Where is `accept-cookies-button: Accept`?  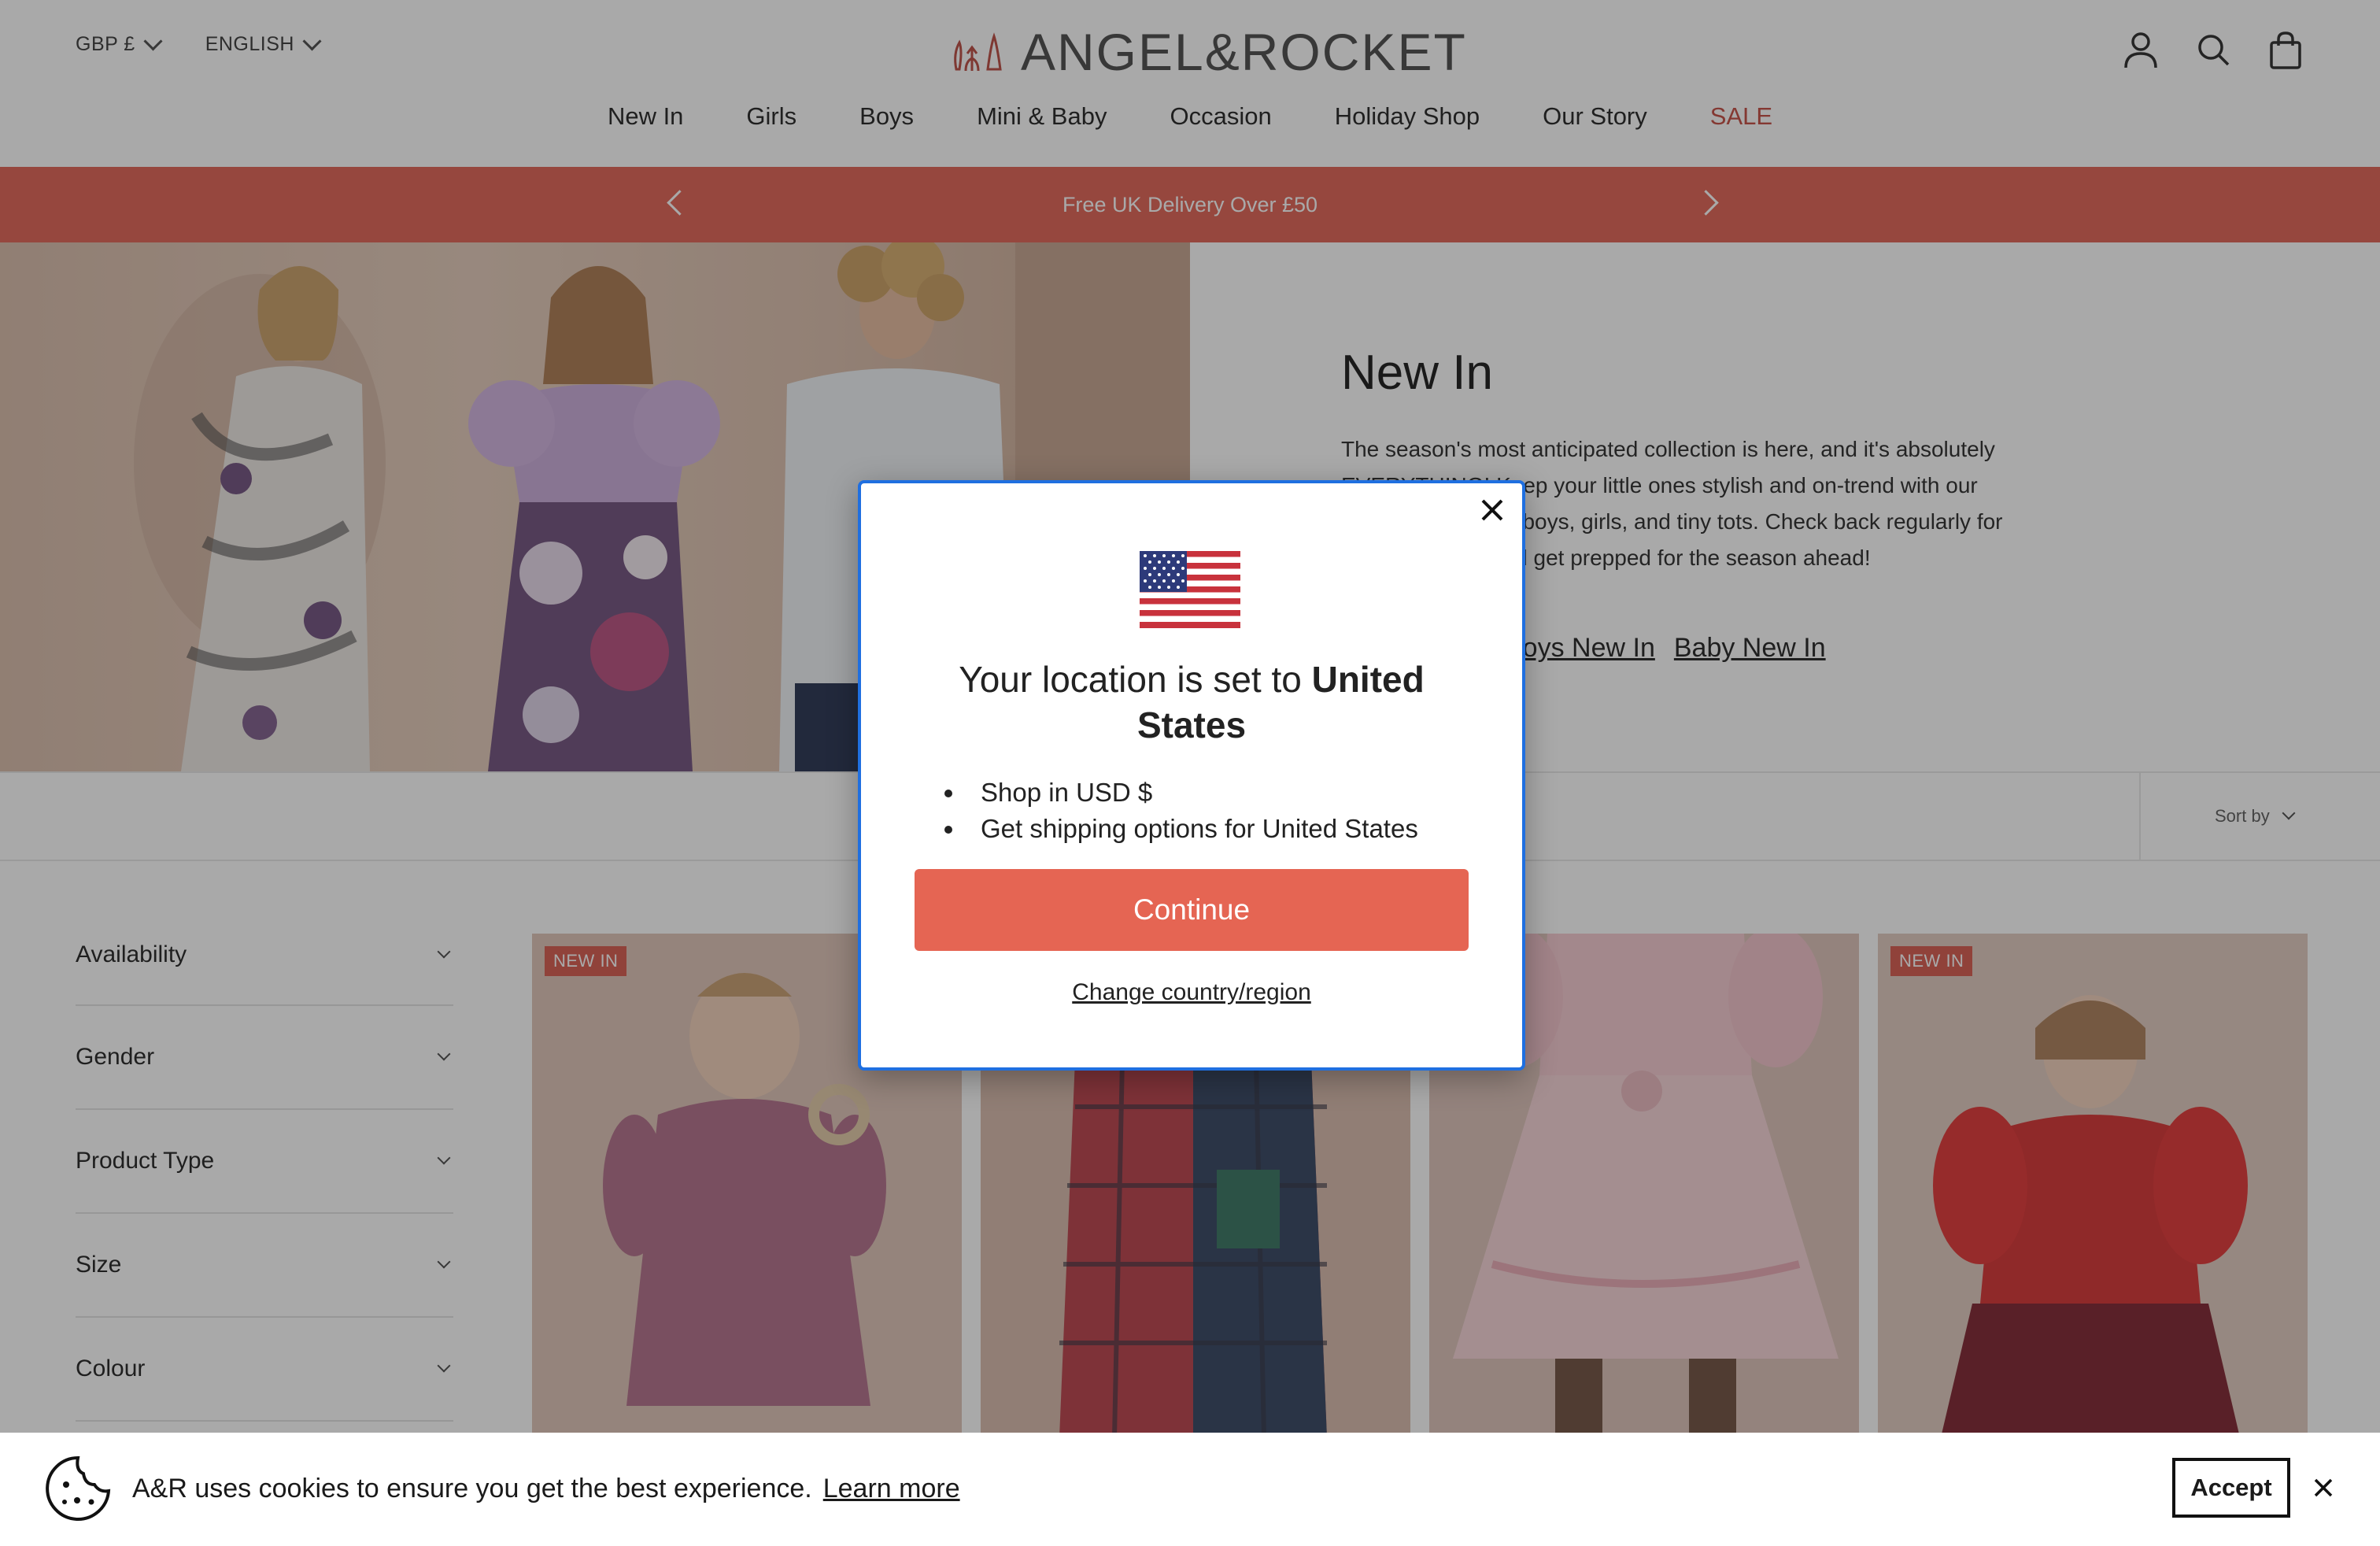
accept-cookies-button: Accept is located at coordinates (2231, 1488).